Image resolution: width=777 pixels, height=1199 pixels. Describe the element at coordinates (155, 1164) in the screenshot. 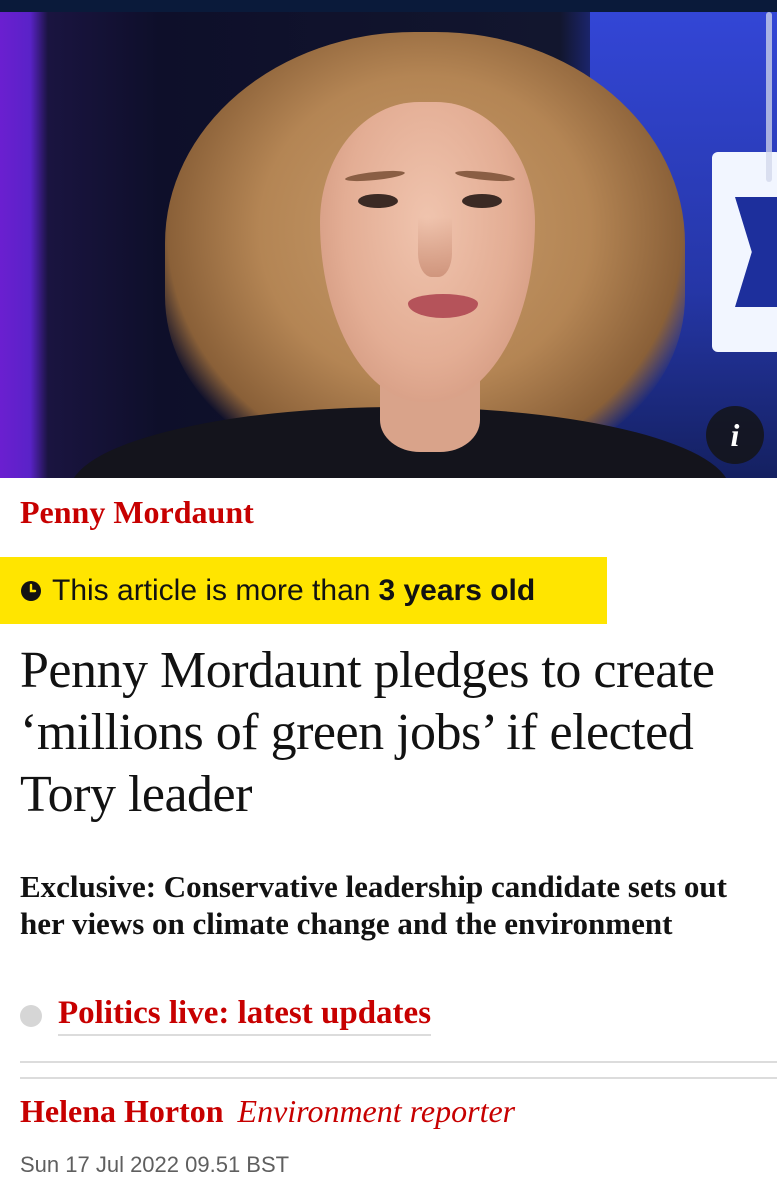

I see `publish-date: Sun 17 Jul 2022 09.51 BST` at that location.